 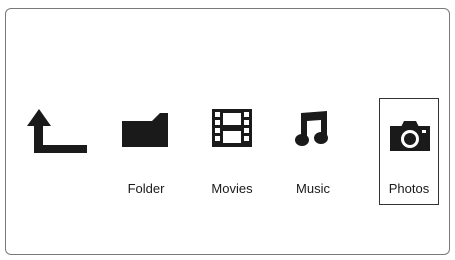 I want to click on folder-label: Folder, so click(x=146, y=188).